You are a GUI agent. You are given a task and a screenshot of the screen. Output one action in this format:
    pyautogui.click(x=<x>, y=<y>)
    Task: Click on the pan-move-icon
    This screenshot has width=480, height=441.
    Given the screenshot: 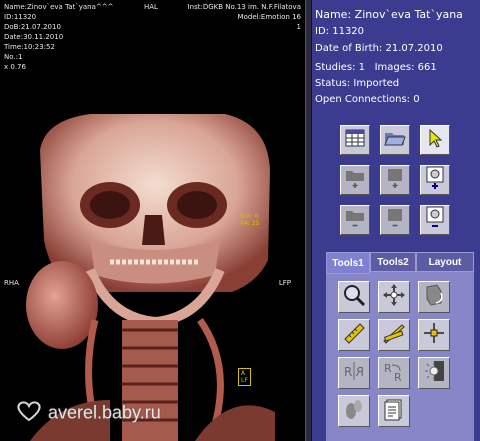 What is the action you would take?
    pyautogui.click(x=394, y=297)
    